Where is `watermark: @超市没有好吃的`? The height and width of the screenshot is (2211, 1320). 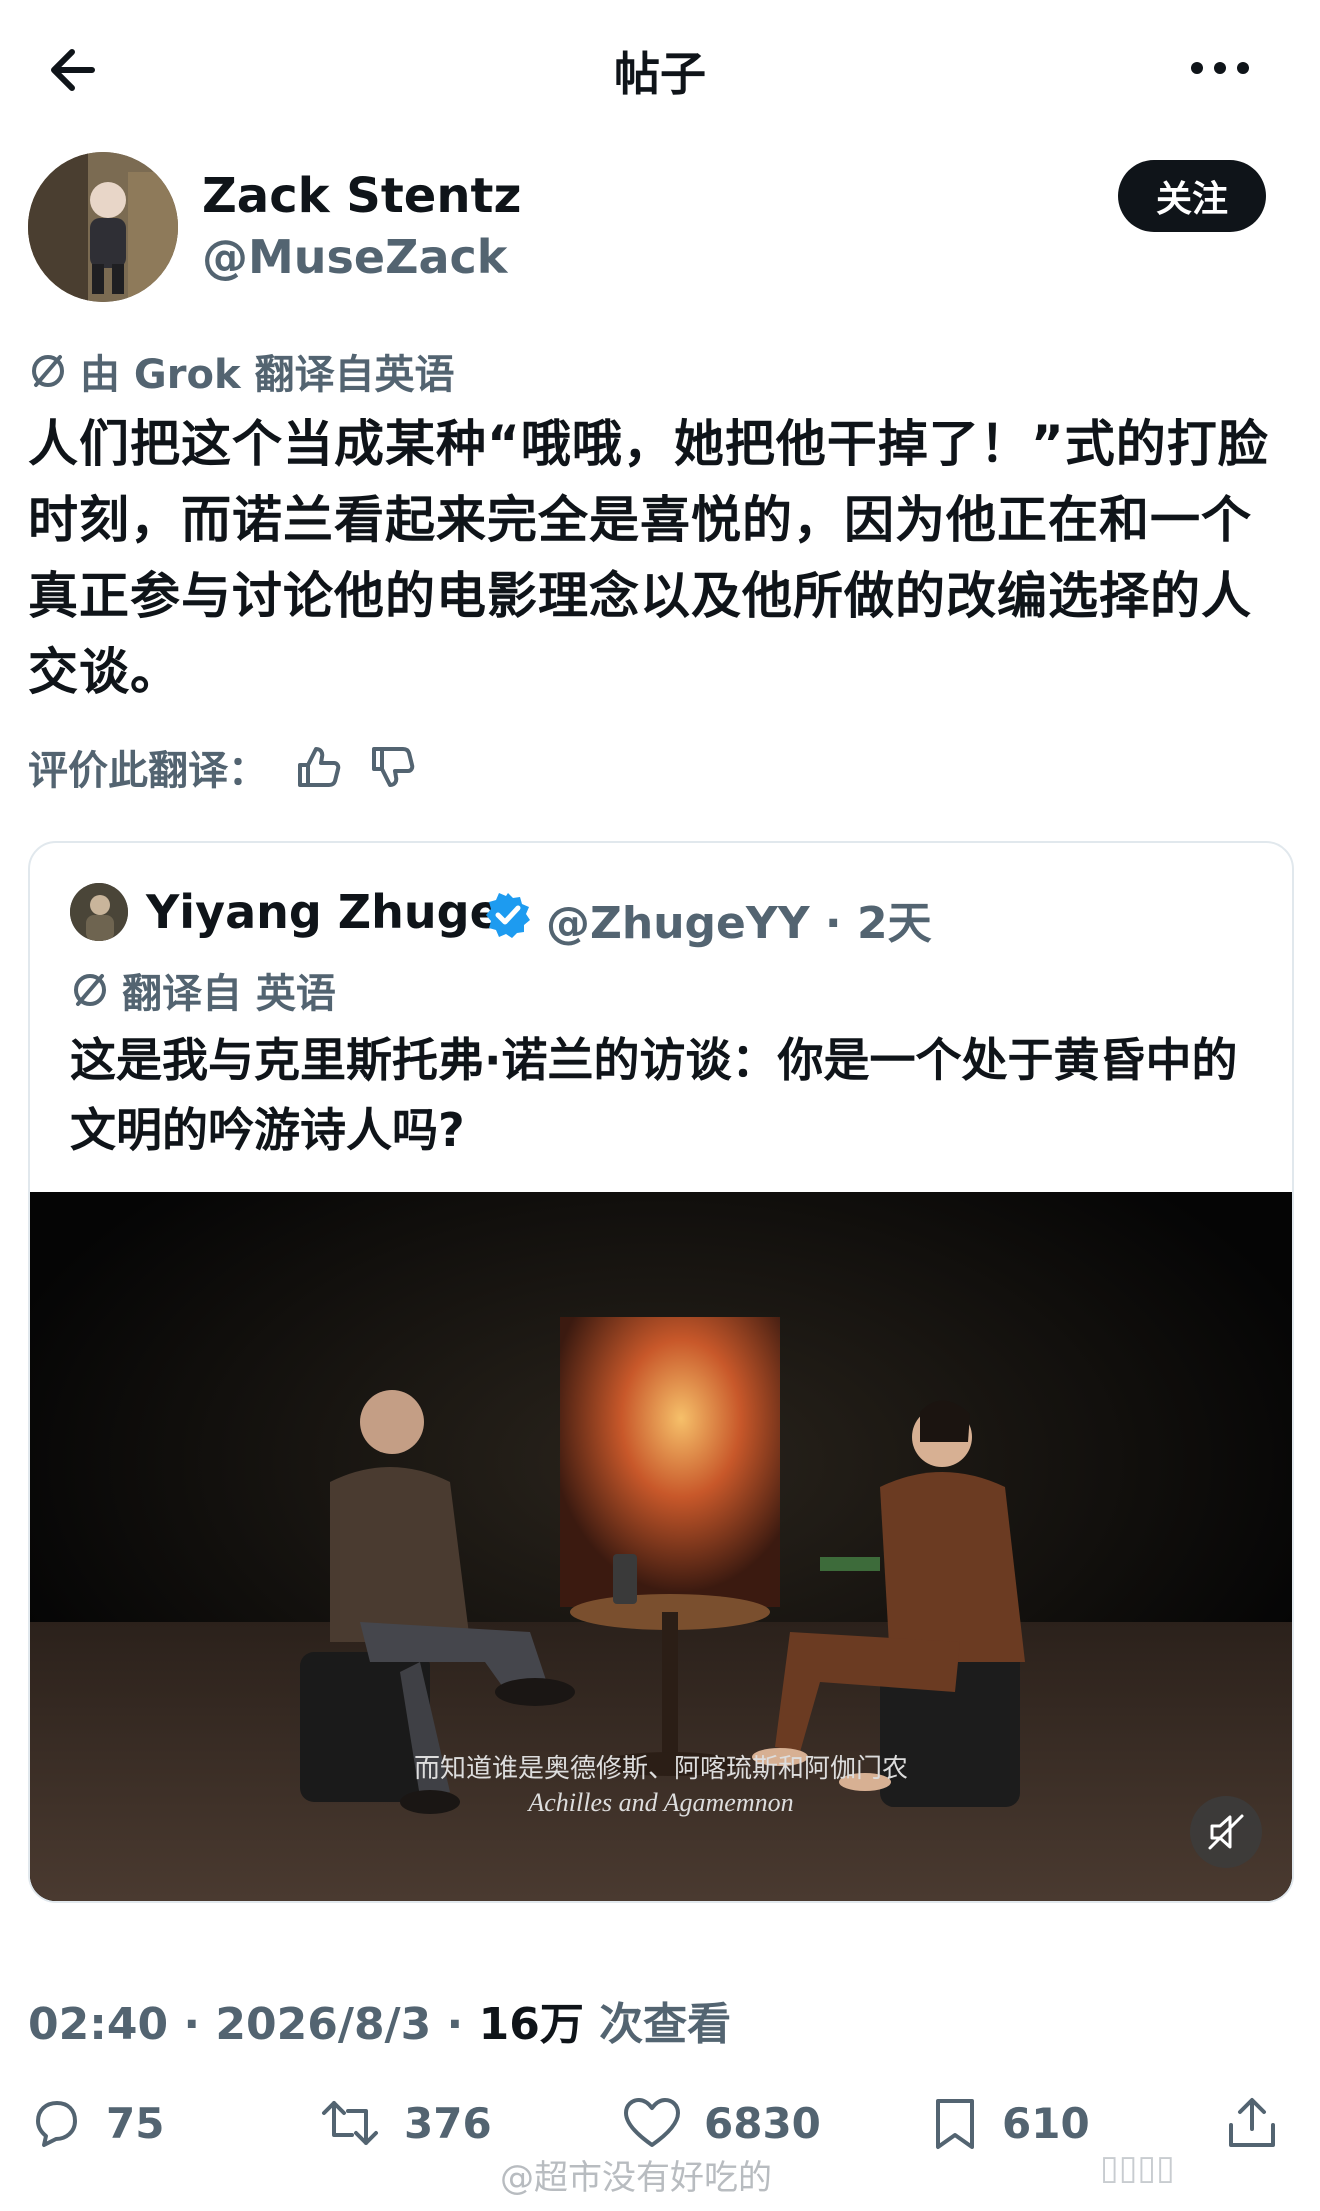 watermark: @超市没有好吃的 is located at coordinates (636, 2178).